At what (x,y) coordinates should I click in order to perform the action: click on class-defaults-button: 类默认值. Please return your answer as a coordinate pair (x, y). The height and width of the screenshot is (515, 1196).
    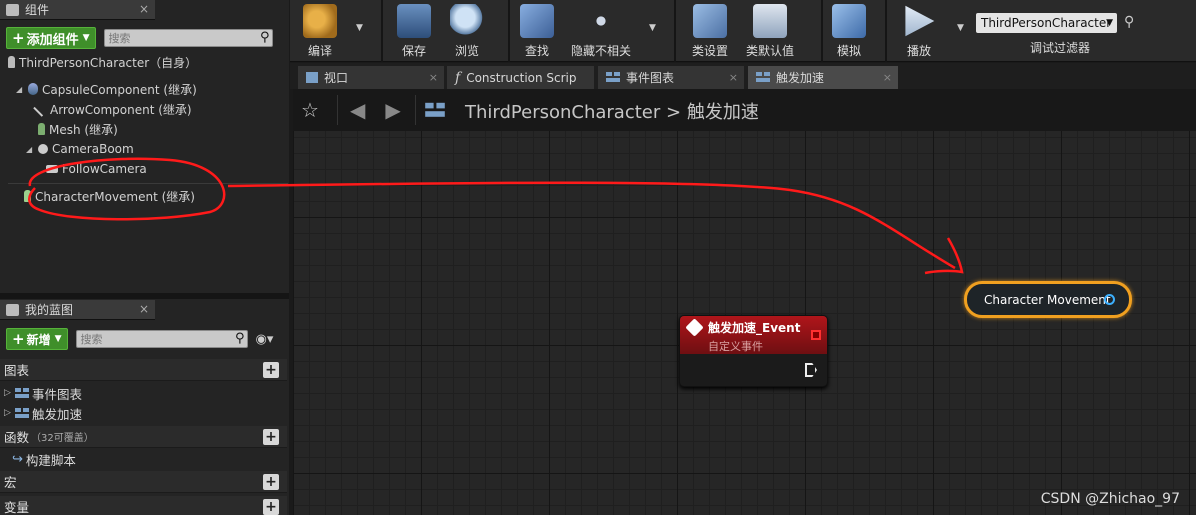
    Looking at the image, I should click on (770, 31).